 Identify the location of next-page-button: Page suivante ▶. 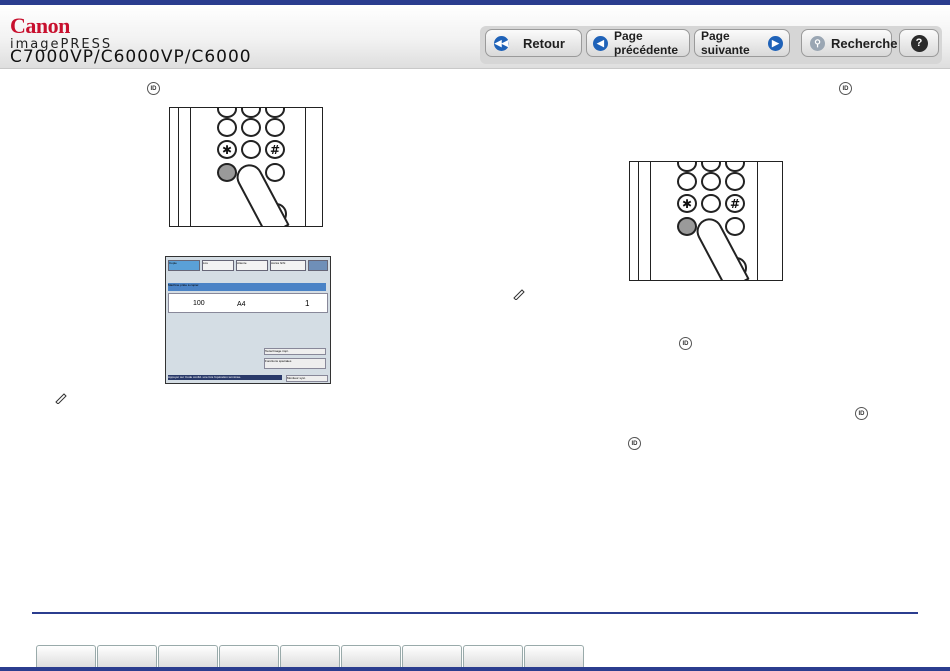
(742, 43).